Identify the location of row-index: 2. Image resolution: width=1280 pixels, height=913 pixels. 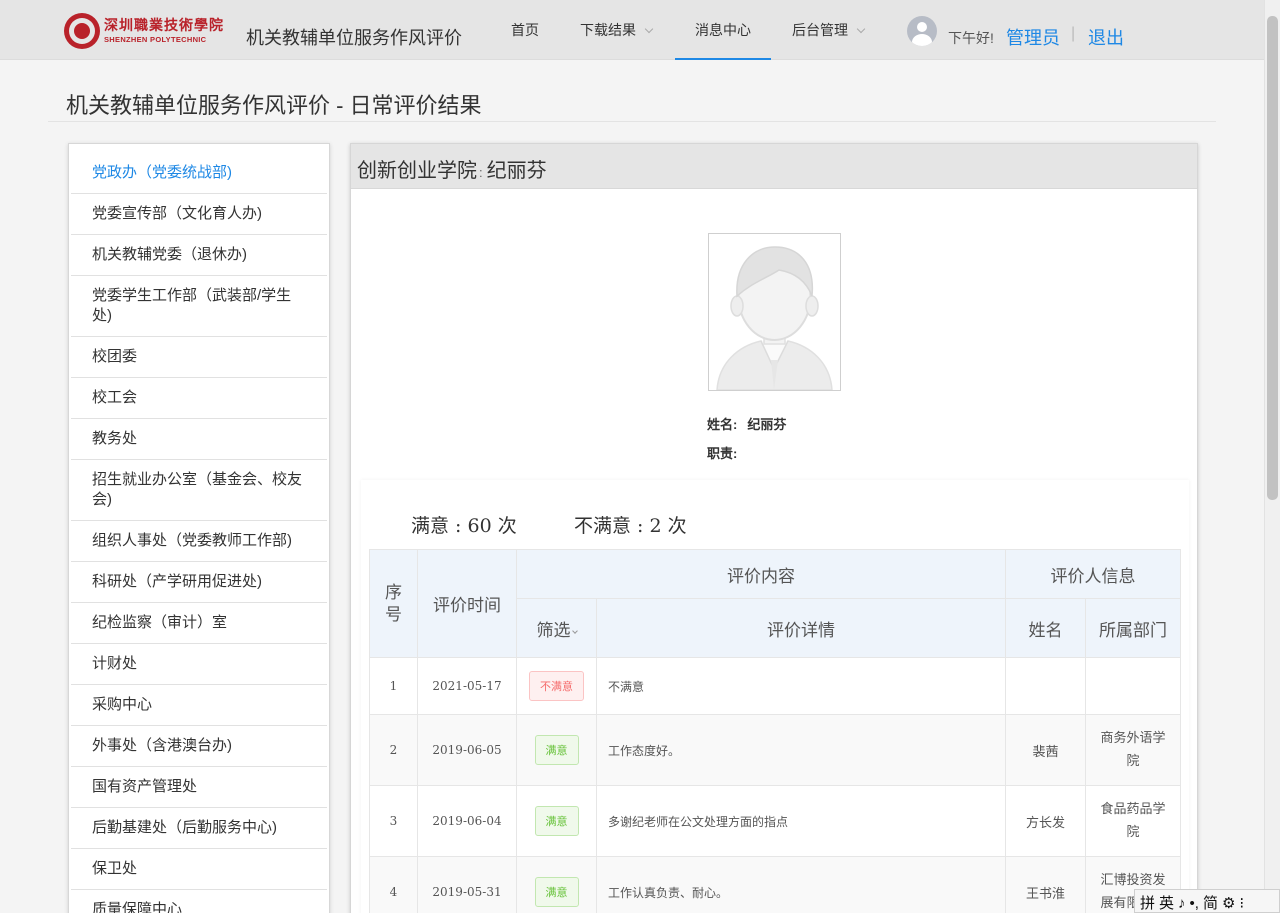
(393, 750).